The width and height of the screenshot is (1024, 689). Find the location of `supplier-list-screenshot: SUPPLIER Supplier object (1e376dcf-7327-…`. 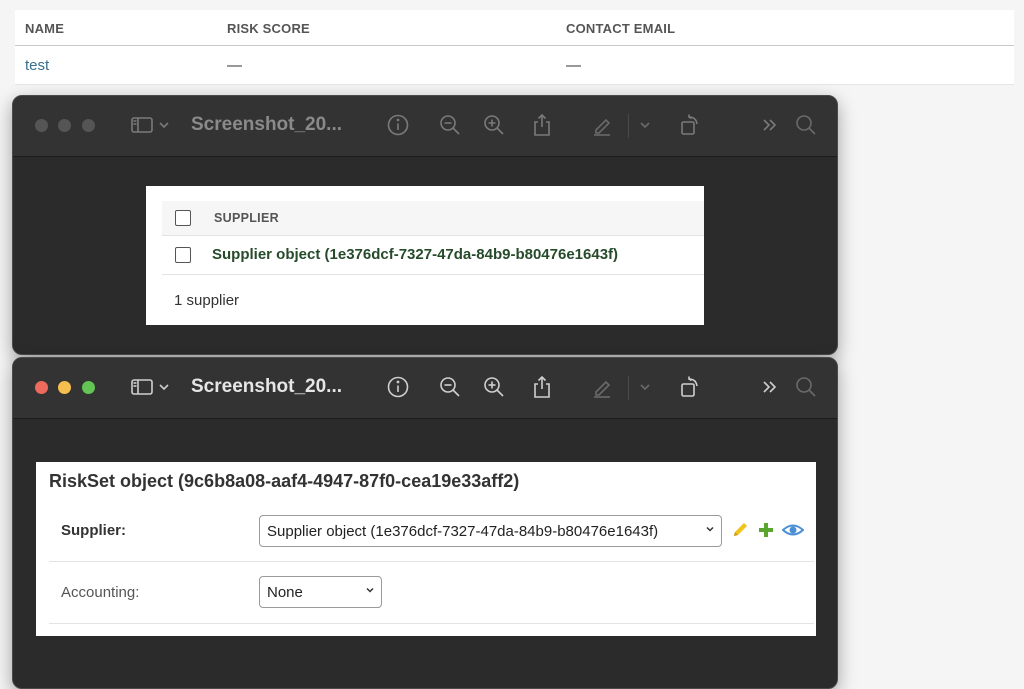

supplier-list-screenshot: SUPPLIER Supplier object (1e376dcf-7327-… is located at coordinates (425, 255).